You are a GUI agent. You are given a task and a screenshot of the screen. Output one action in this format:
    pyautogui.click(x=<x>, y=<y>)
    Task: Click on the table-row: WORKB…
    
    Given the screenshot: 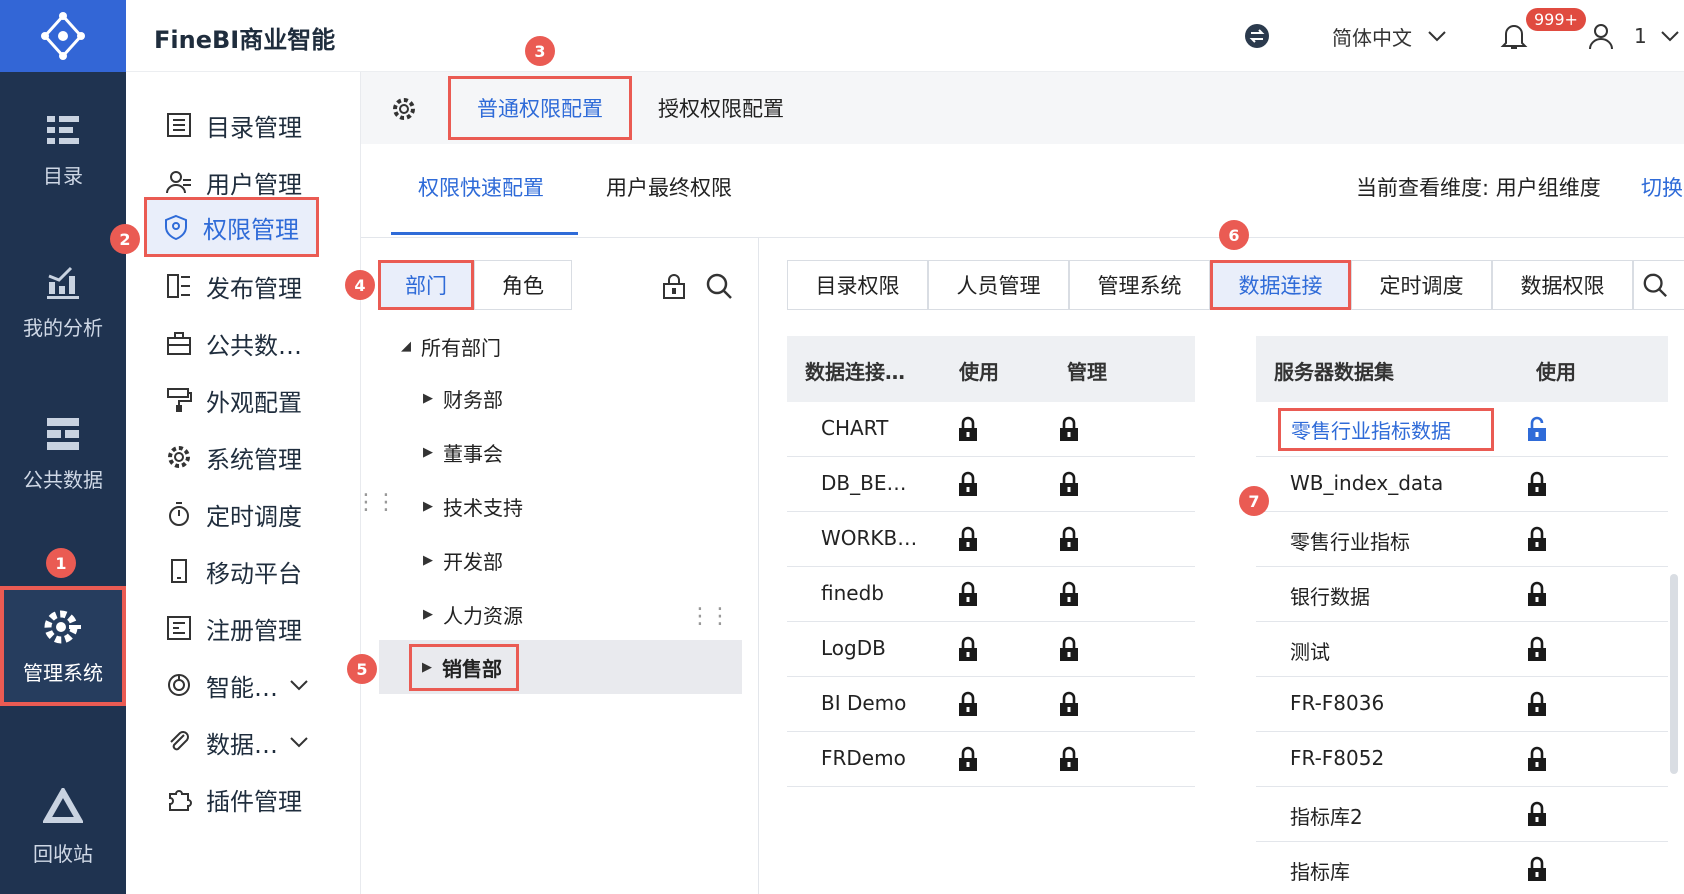 What is the action you would take?
    pyautogui.click(x=991, y=539)
    